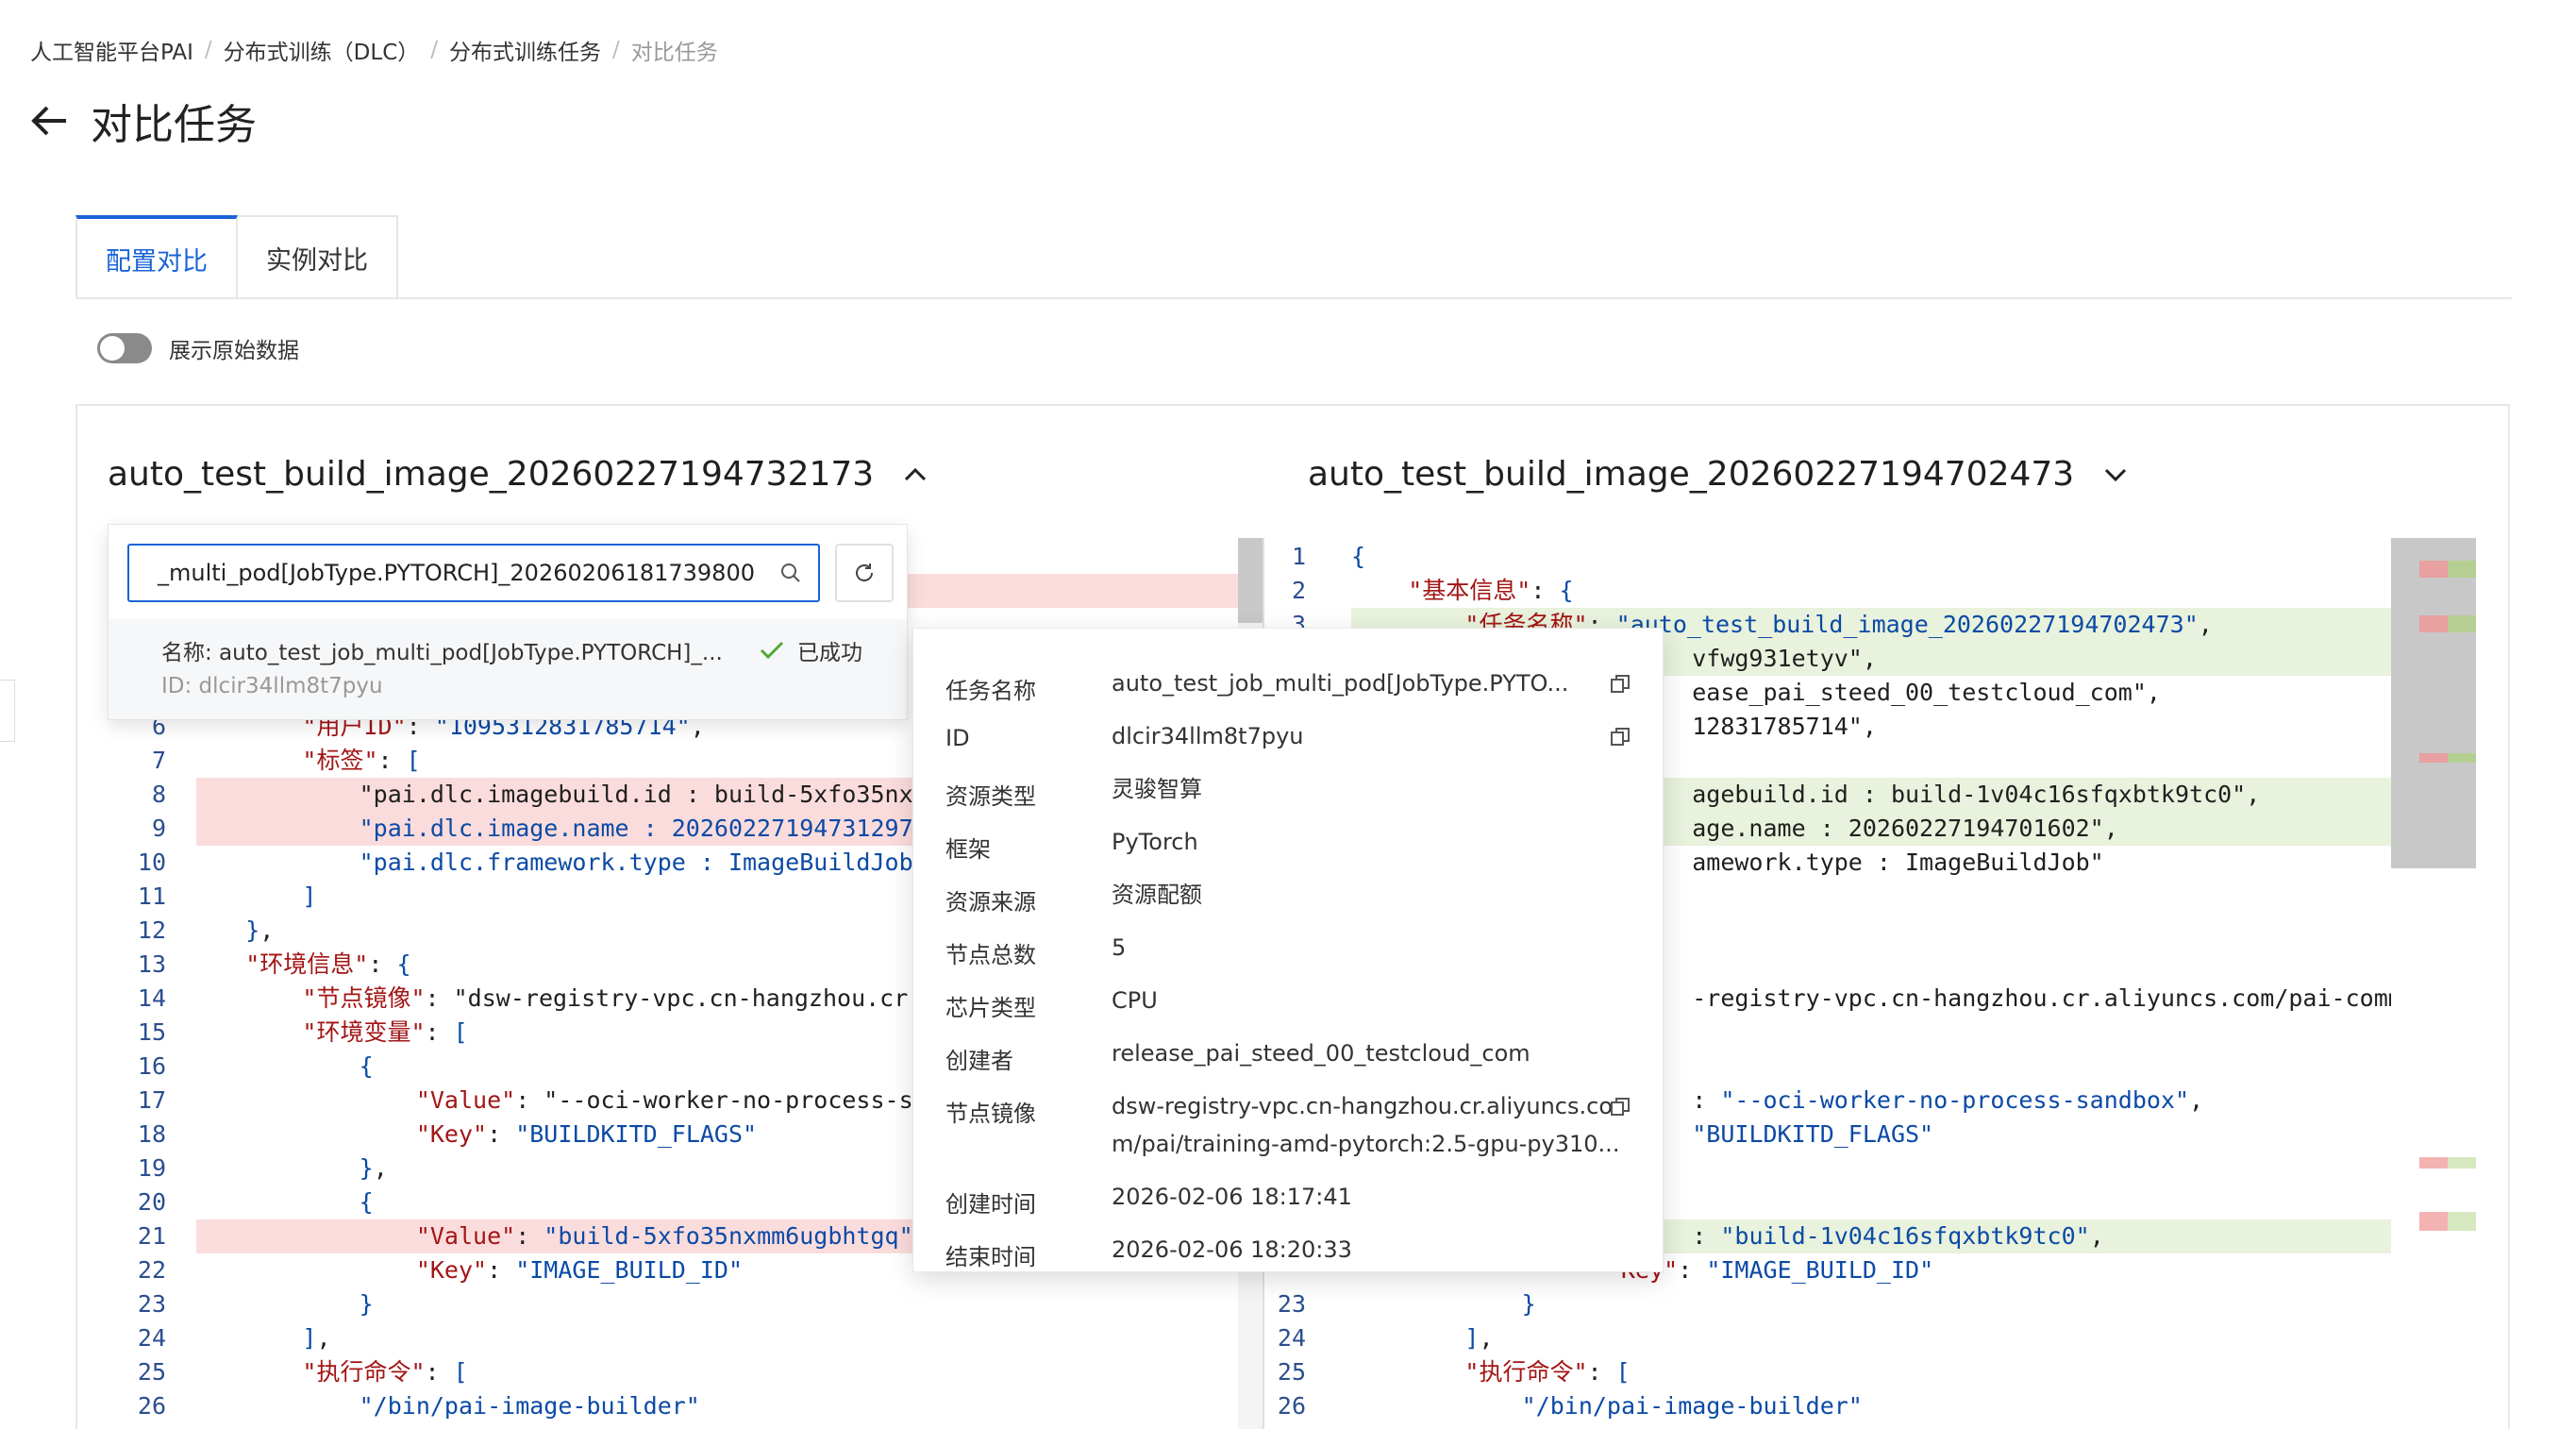 This screenshot has height=1429, width=2576. What do you see at coordinates (979, 1061) in the screenshot?
I see `detail-label: 创建者` at bounding box center [979, 1061].